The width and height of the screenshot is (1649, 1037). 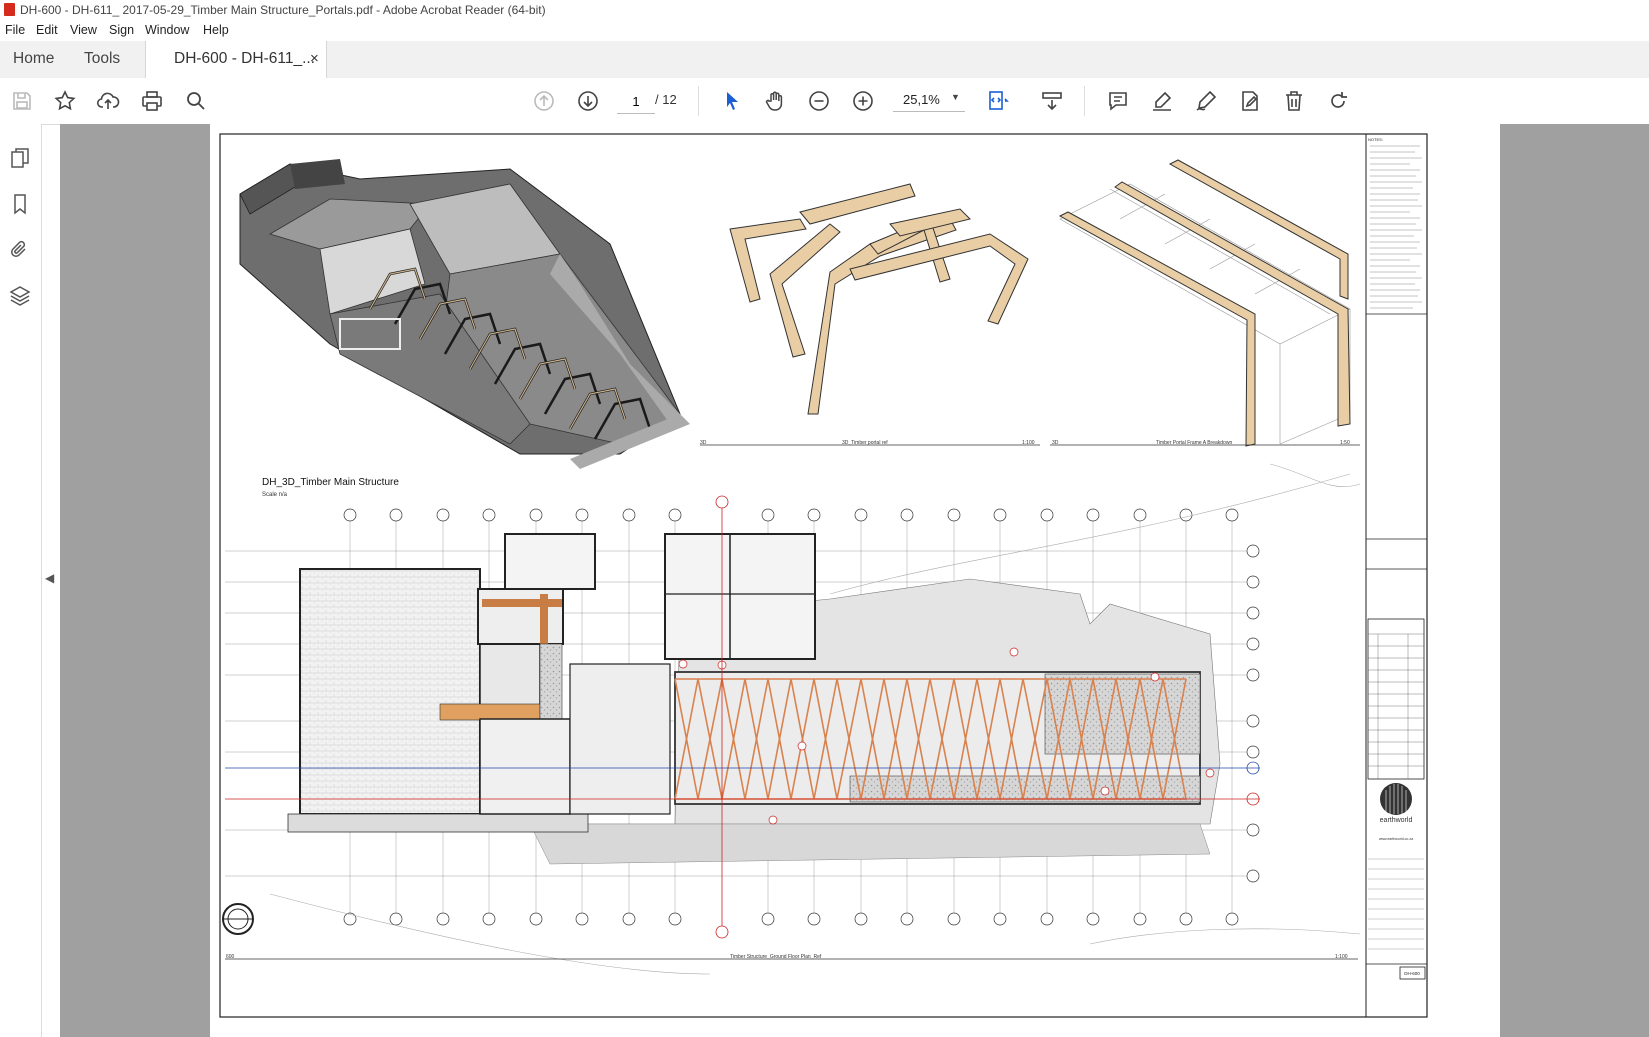 What do you see at coordinates (544, 101) in the screenshot?
I see `page-up-icon` at bounding box center [544, 101].